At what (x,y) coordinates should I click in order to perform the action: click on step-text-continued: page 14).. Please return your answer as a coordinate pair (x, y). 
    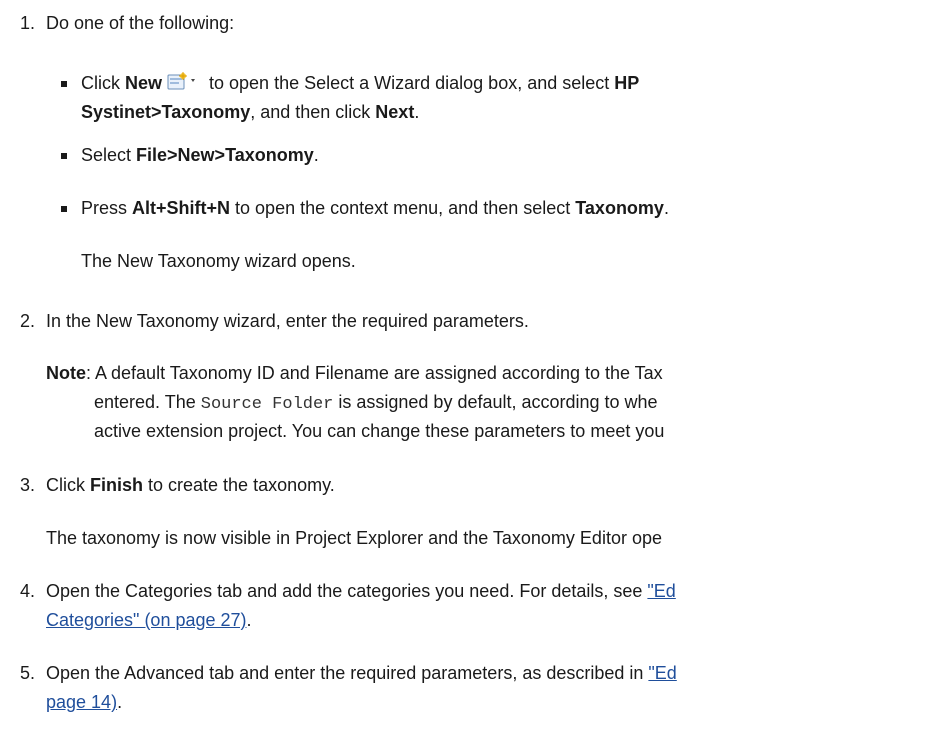
    Looking at the image, I should click on (84, 702).